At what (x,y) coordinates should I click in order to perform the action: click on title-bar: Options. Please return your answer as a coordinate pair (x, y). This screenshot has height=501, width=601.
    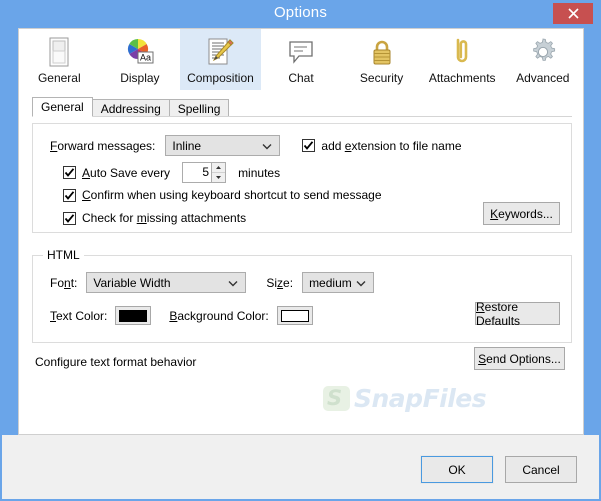
    Looking at the image, I should click on (300, 14).